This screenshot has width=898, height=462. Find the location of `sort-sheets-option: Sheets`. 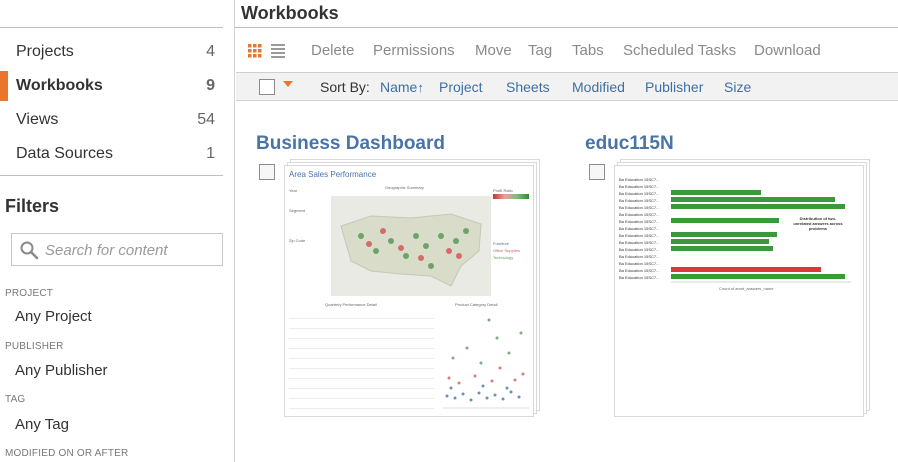

sort-sheets-option: Sheets is located at coordinates (528, 87).